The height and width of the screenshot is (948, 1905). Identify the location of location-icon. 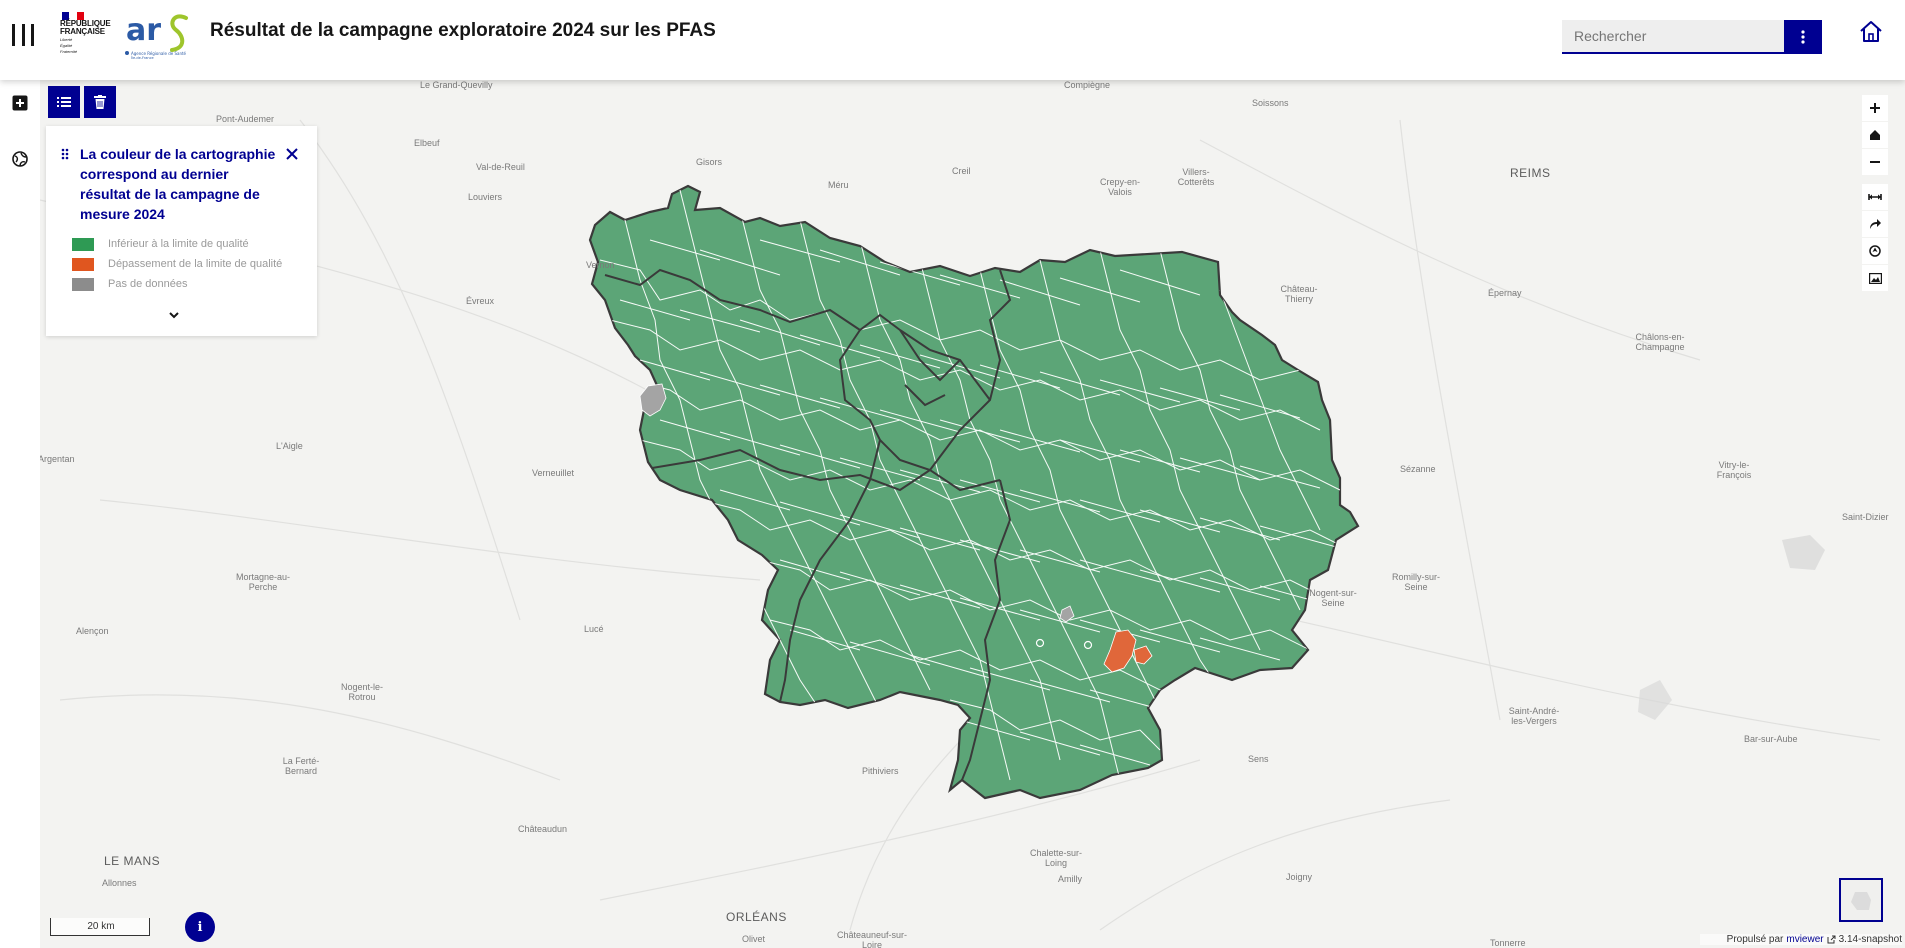
(1875, 251).